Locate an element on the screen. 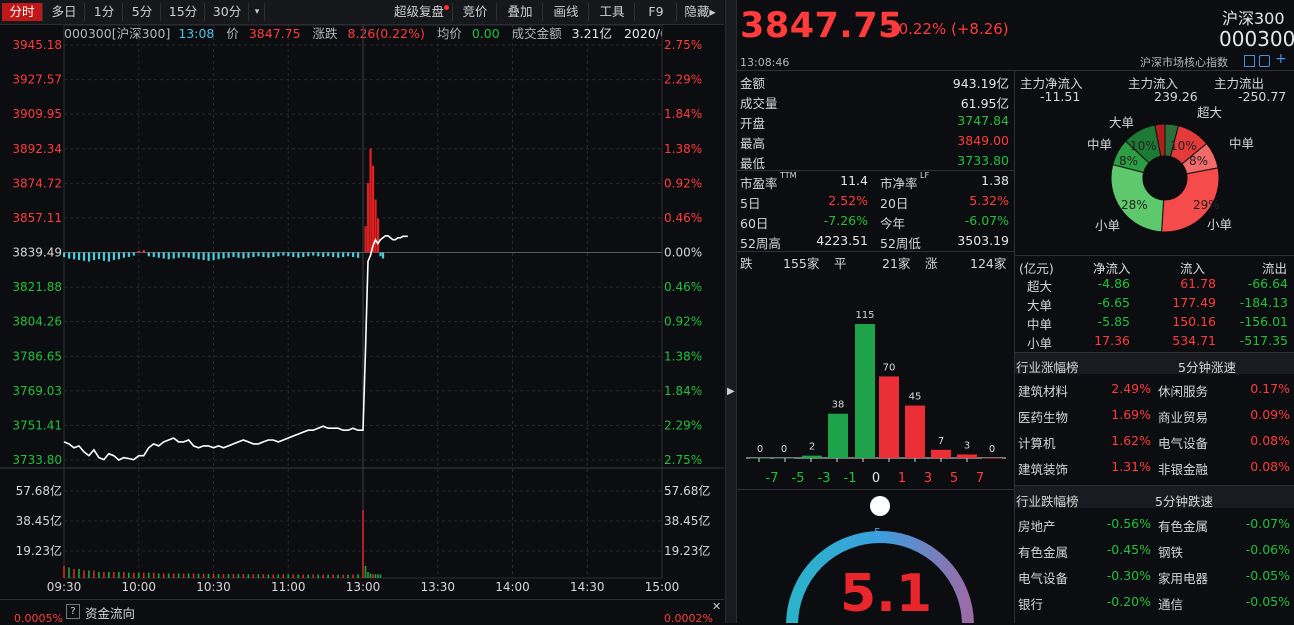  industry-down-speed-title: 5分钟跌速 is located at coordinates (1184, 500).